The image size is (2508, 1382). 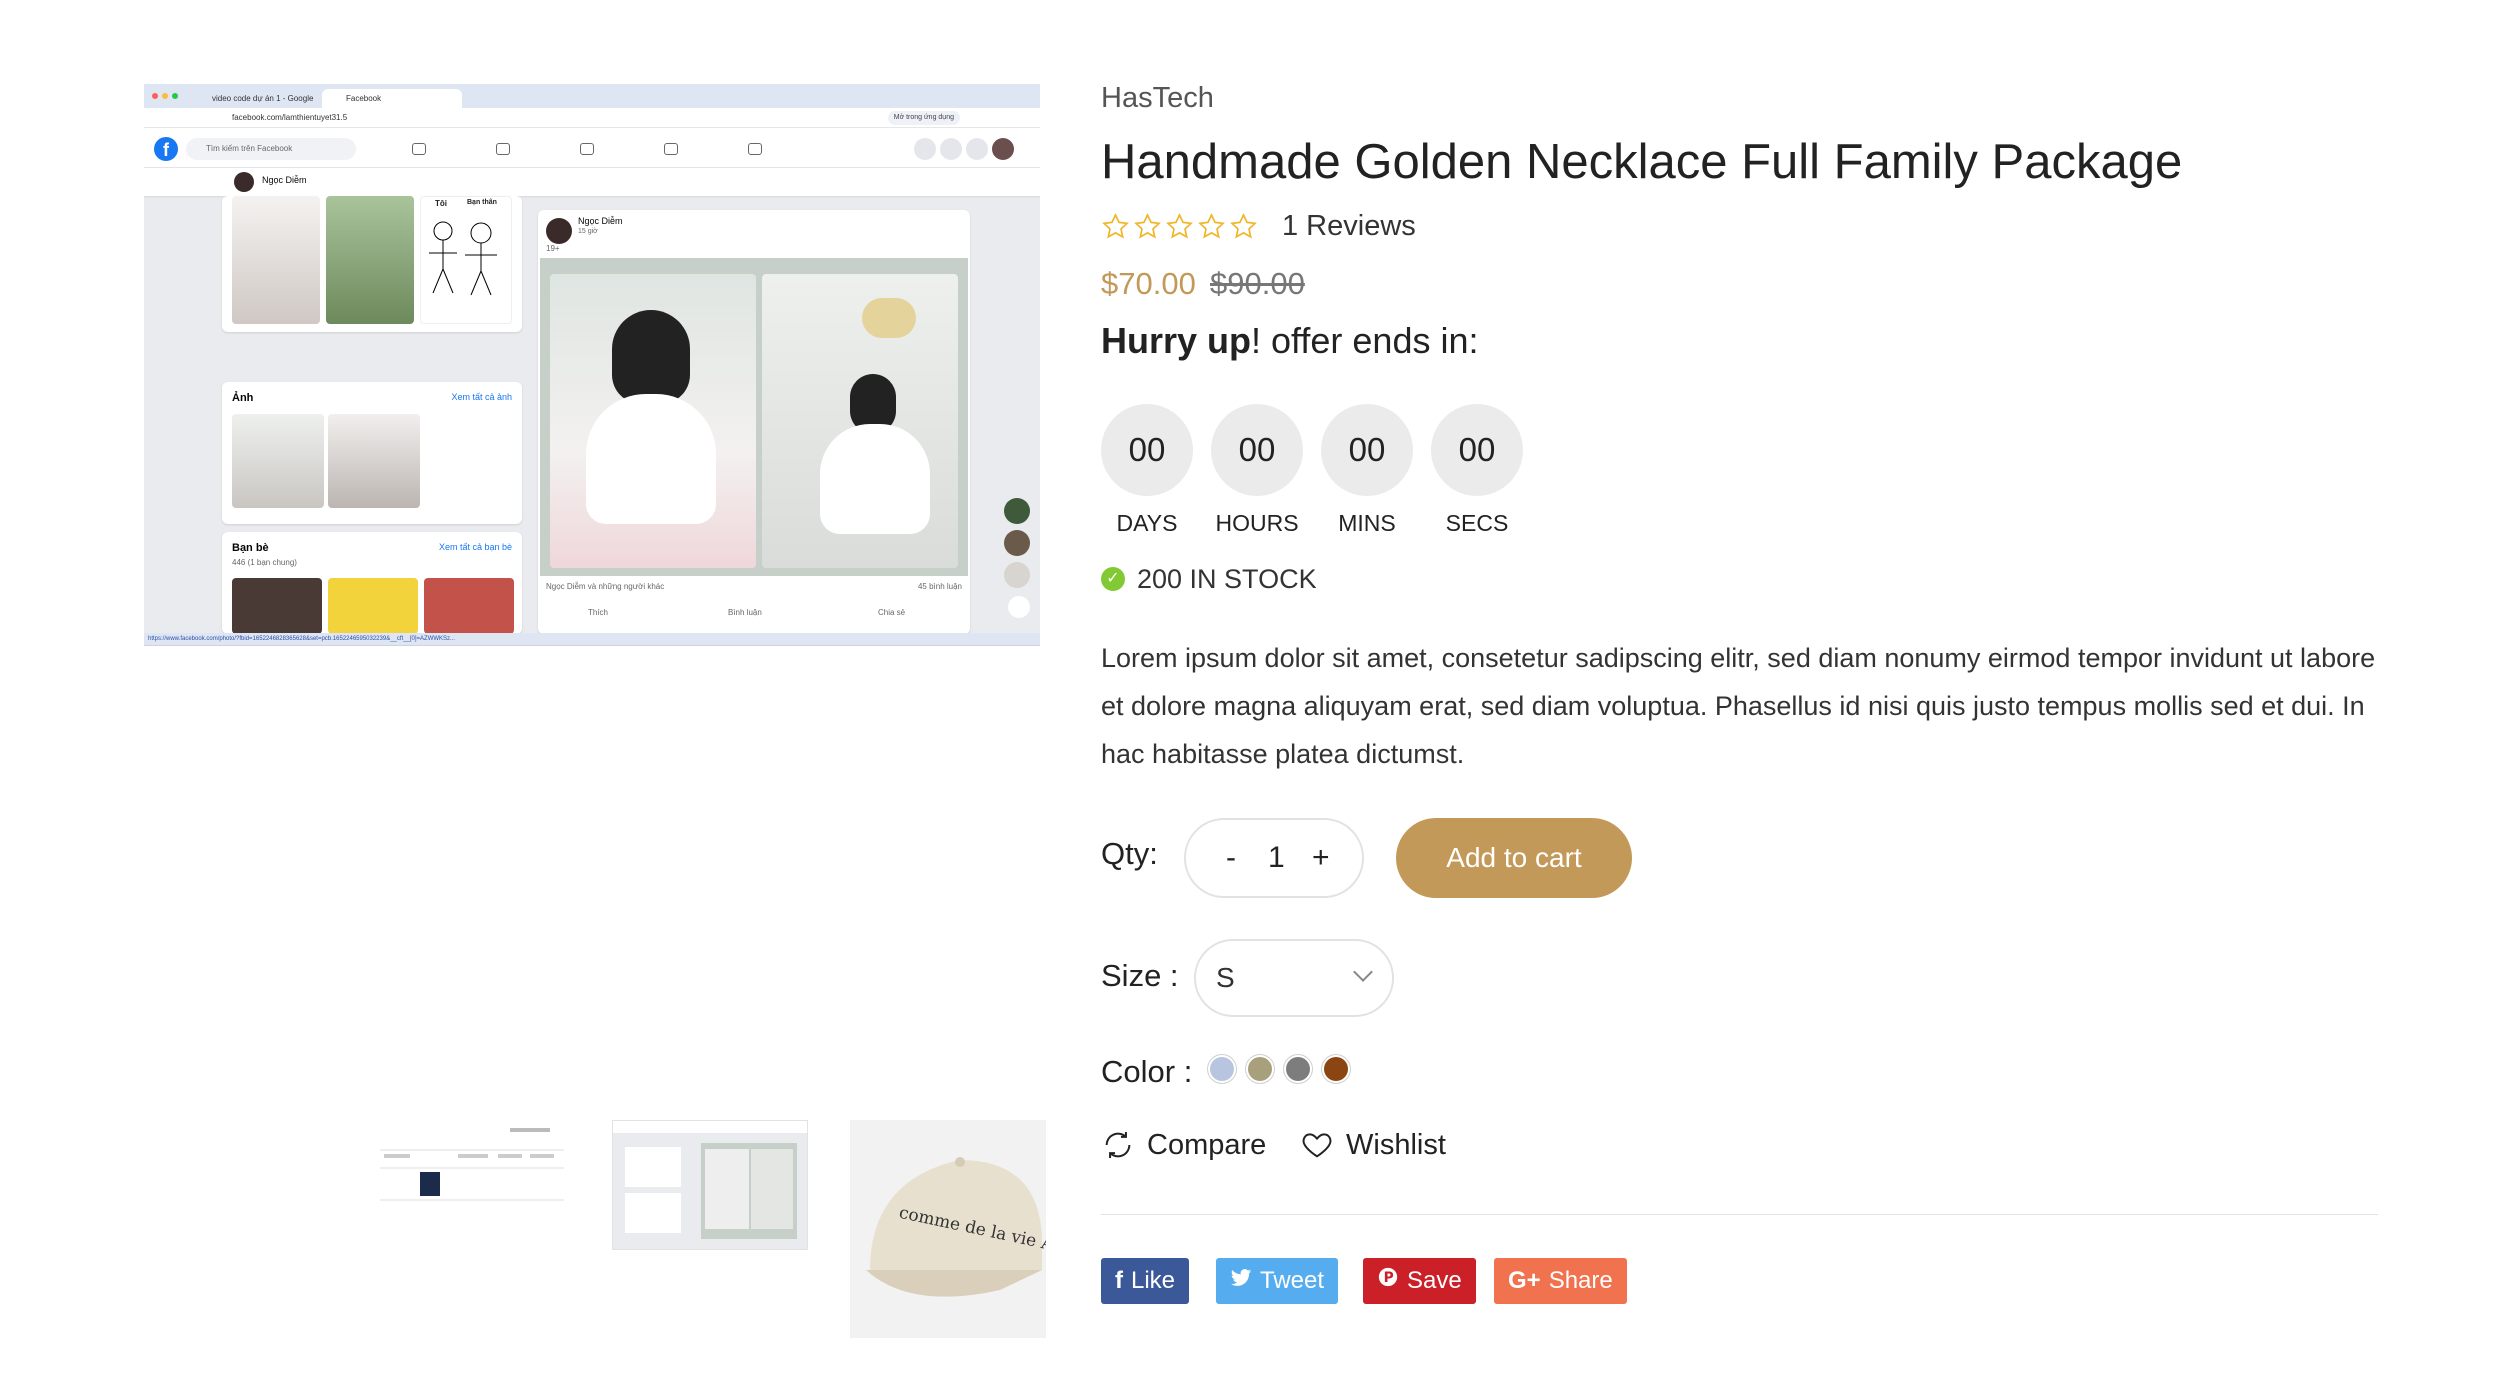 I want to click on photos-title: Ảnh, so click(x=243, y=398).